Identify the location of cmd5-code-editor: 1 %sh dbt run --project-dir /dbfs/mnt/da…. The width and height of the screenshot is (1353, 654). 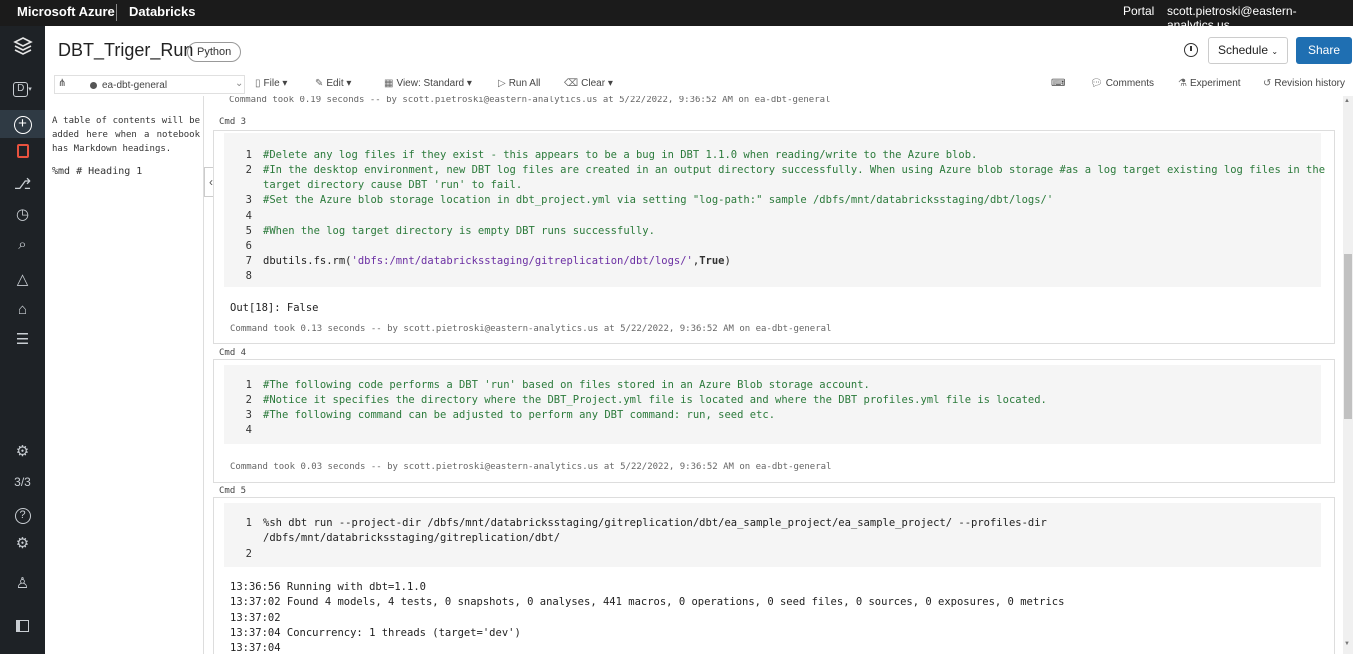
(772, 535).